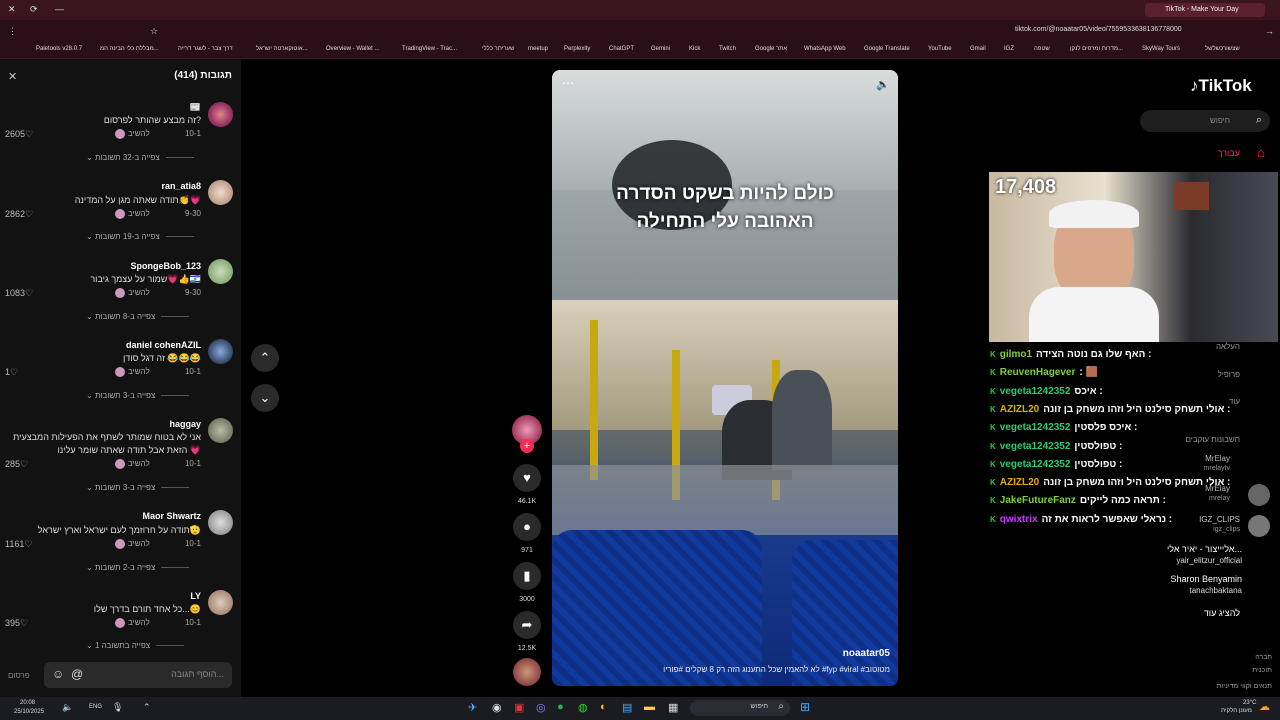  I want to click on bookmark: SkyWay Tours, so click(1161, 49).